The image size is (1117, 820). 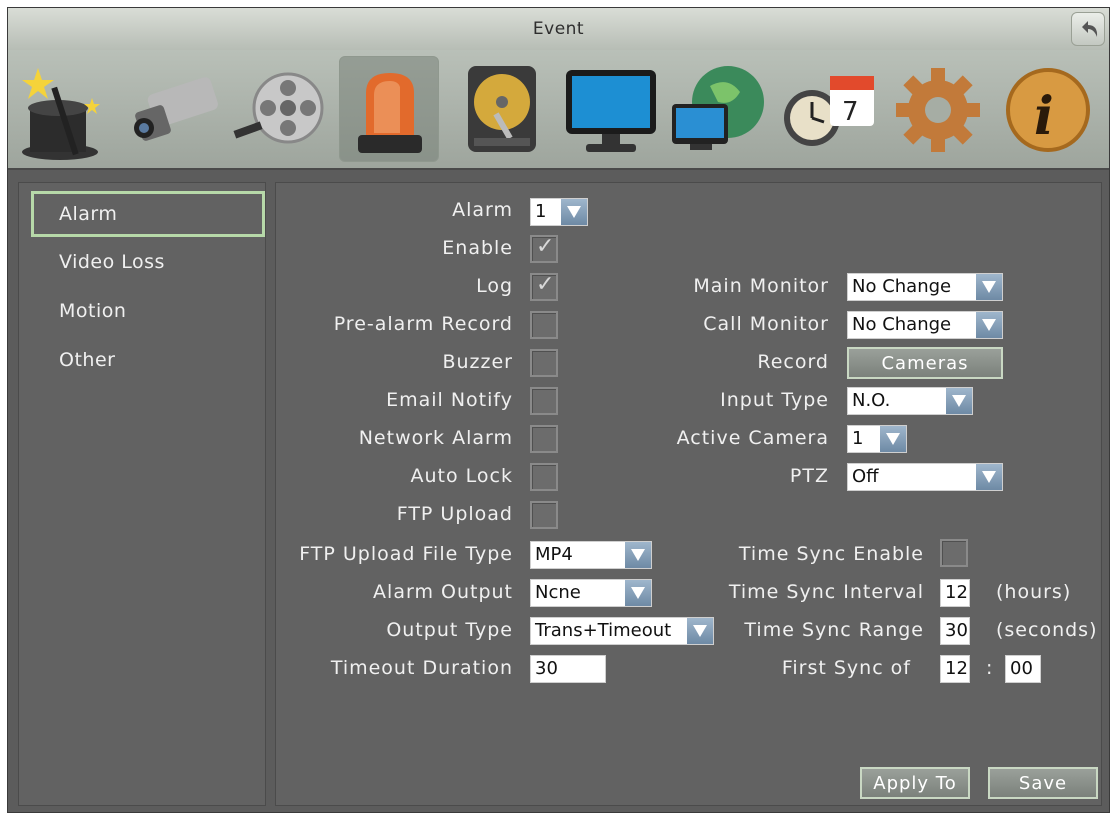 What do you see at coordinates (846, 668) in the screenshot?
I see `first-sync-label: First Sync of` at bounding box center [846, 668].